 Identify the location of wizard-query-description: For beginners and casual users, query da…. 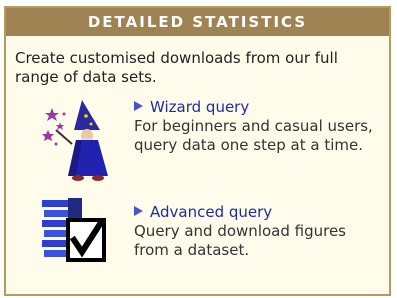
(253, 135).